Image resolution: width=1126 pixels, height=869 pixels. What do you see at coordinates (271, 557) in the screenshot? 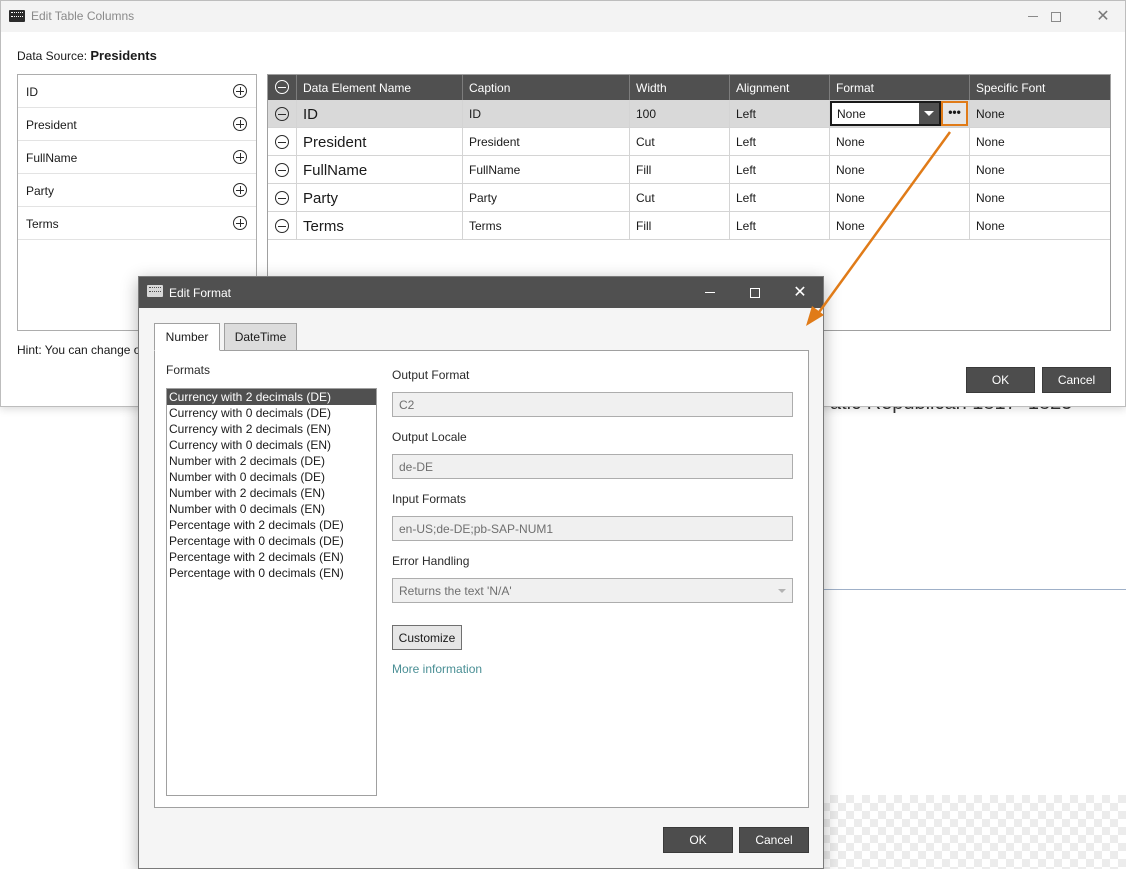
I see `format-list-item: Percentage with 2 decimals (EN)` at bounding box center [271, 557].